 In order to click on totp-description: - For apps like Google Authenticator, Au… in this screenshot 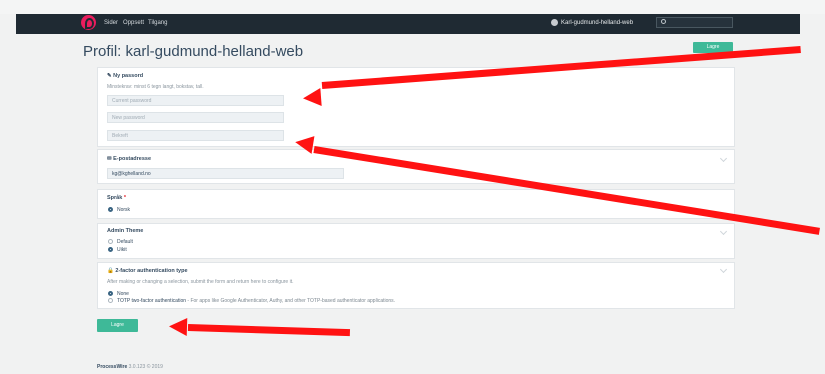, I will do `click(291, 301)`.